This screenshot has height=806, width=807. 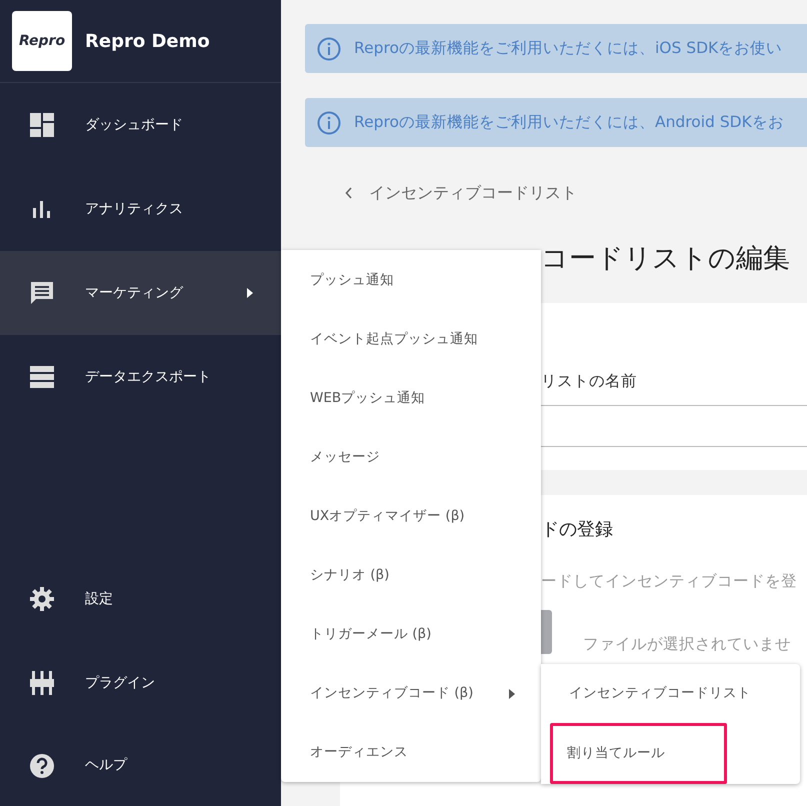 I want to click on menu-item: WEBプッシュ通知, so click(x=411, y=398).